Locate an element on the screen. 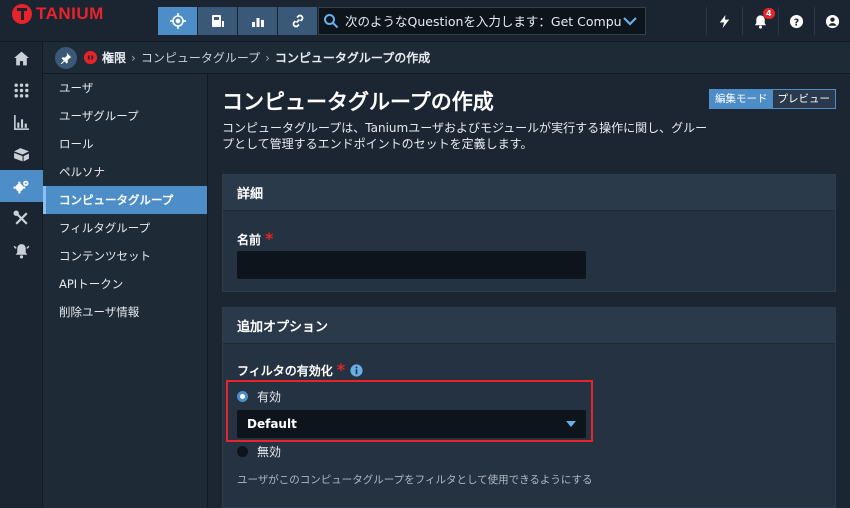  tools-icon is located at coordinates (21, 218).